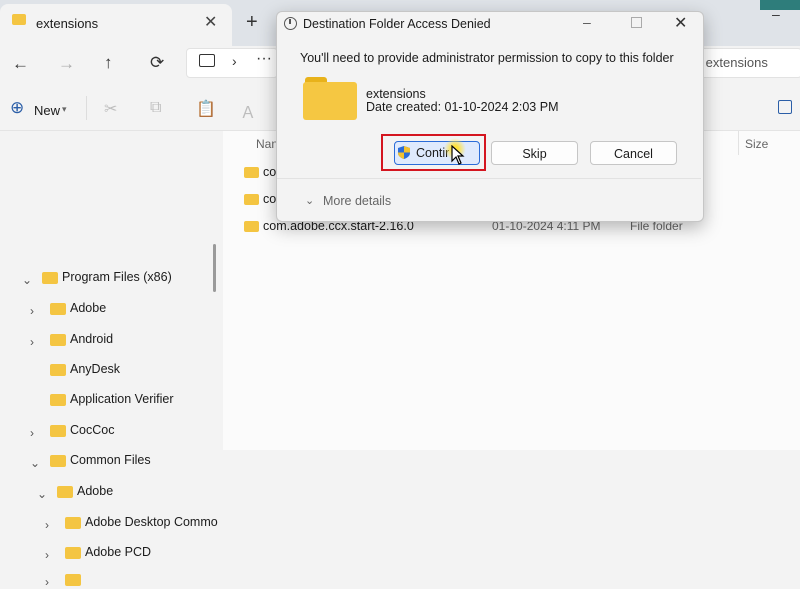 Image resolution: width=800 pixels, height=589 pixels. Describe the element at coordinates (756, 144) in the screenshot. I see `column-header-size: Size` at that location.